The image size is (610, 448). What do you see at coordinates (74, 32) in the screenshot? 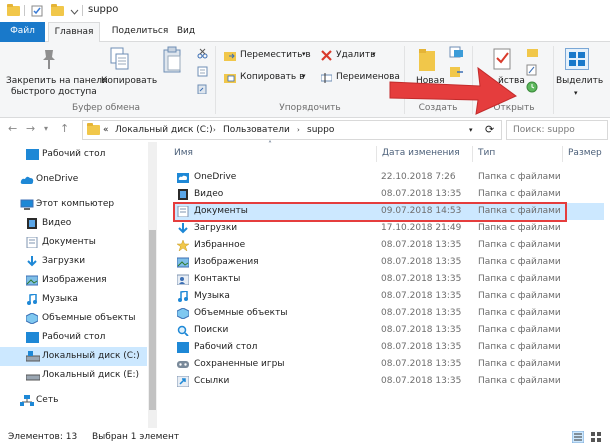
I see `tab-home: Главная` at bounding box center [74, 32].